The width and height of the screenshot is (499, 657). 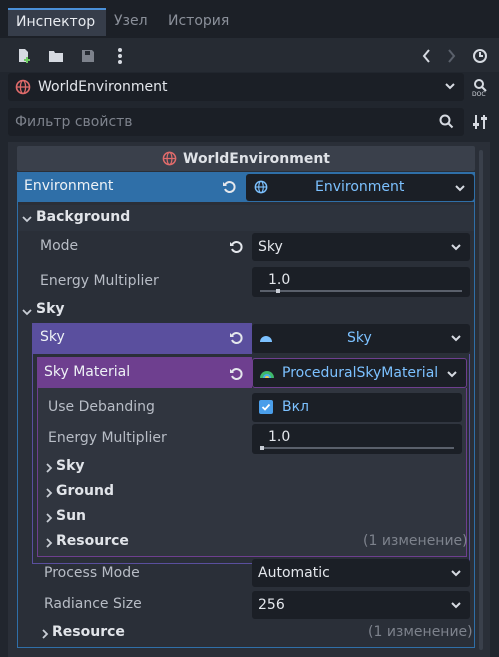 I want to click on search-icon, so click(x=446, y=123).